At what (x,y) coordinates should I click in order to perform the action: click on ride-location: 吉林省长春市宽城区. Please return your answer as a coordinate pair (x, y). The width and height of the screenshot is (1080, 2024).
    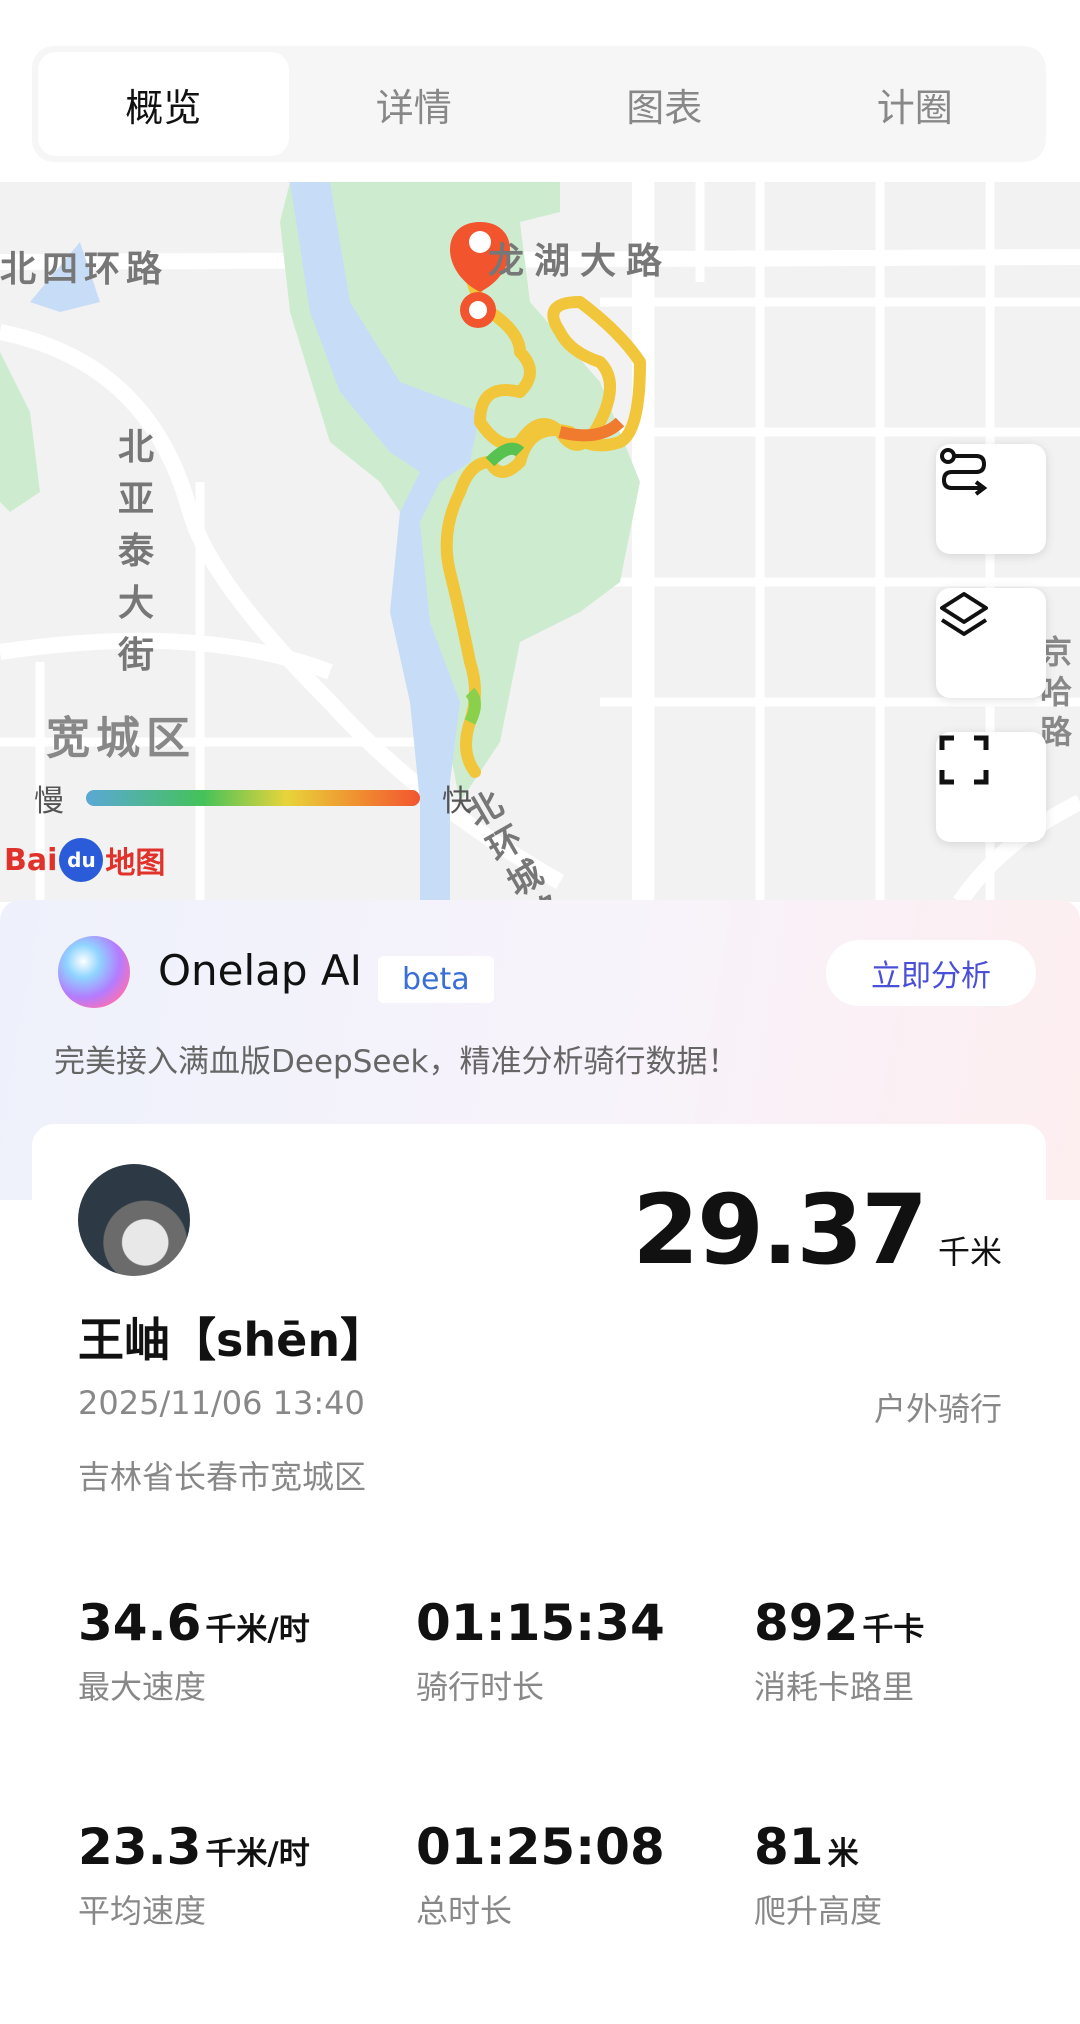
    Looking at the image, I should click on (222, 1477).